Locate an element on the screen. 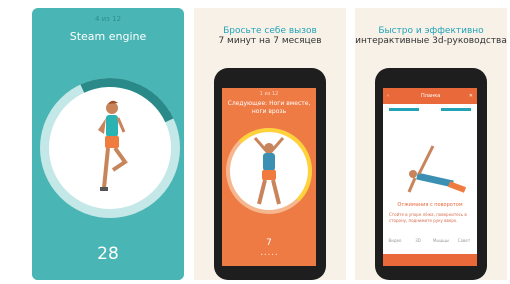  screen-title: Планка is located at coordinates (431, 96).